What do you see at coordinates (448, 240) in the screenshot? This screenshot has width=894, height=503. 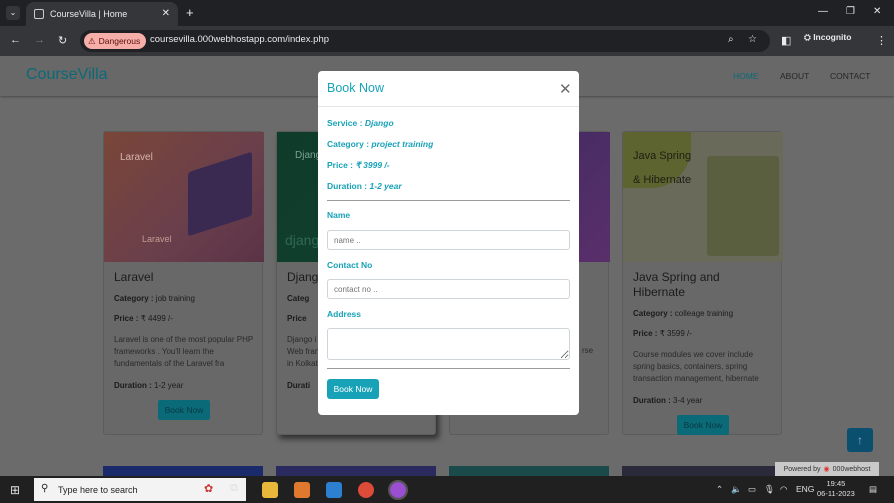 I see `name-input` at bounding box center [448, 240].